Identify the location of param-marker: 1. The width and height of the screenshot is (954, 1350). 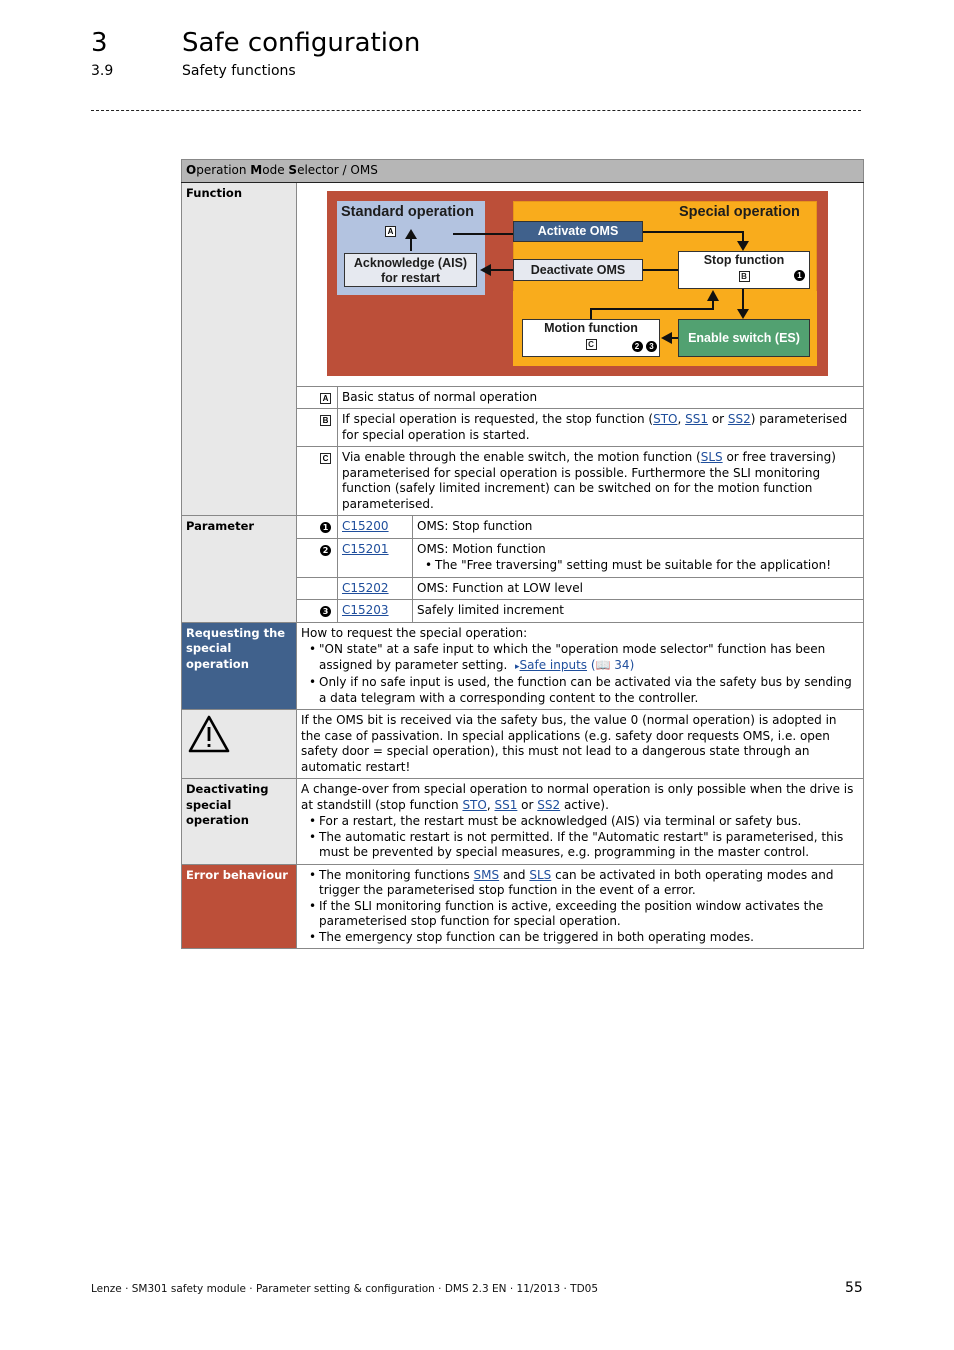
(317, 527).